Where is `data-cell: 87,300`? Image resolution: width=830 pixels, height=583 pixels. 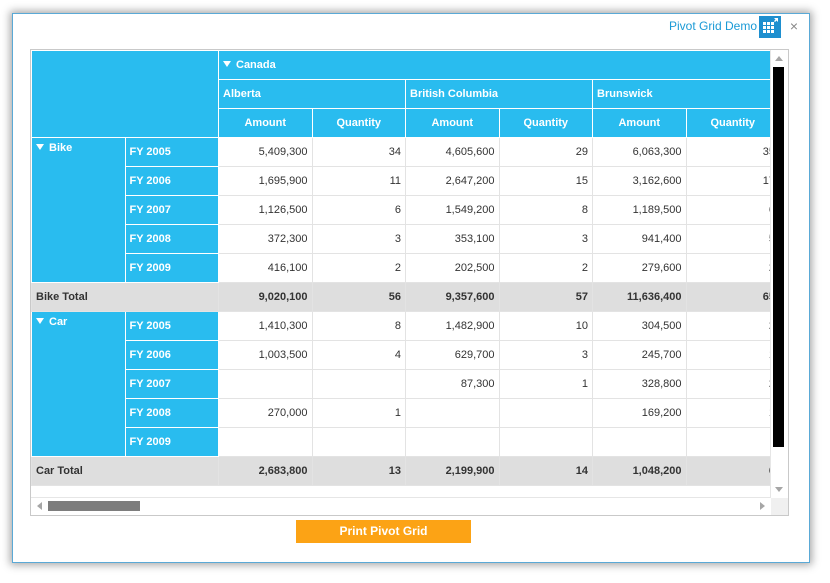
data-cell: 87,300 is located at coordinates (452, 384).